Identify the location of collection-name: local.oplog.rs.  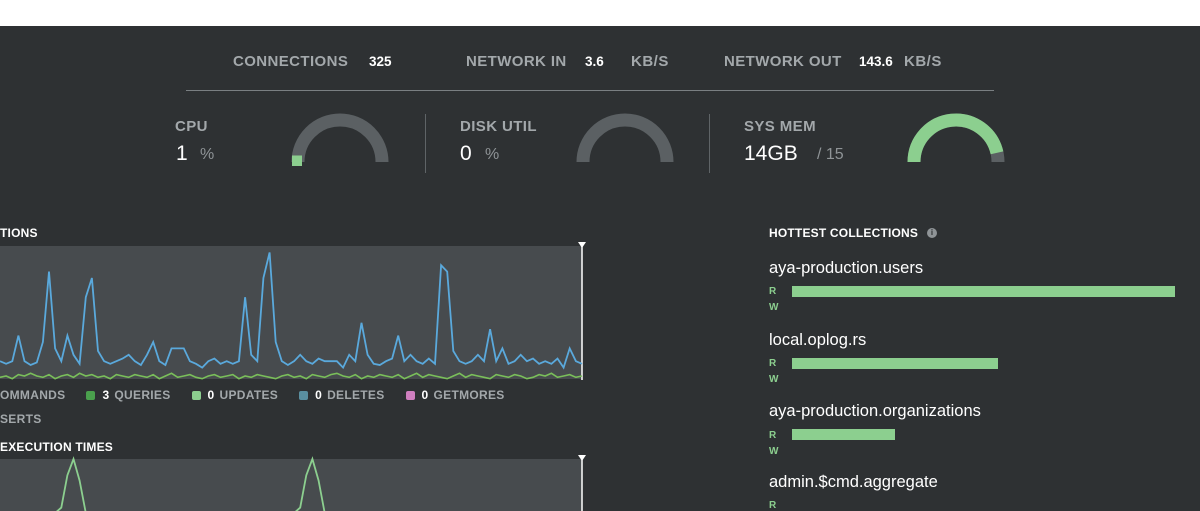
(817, 340).